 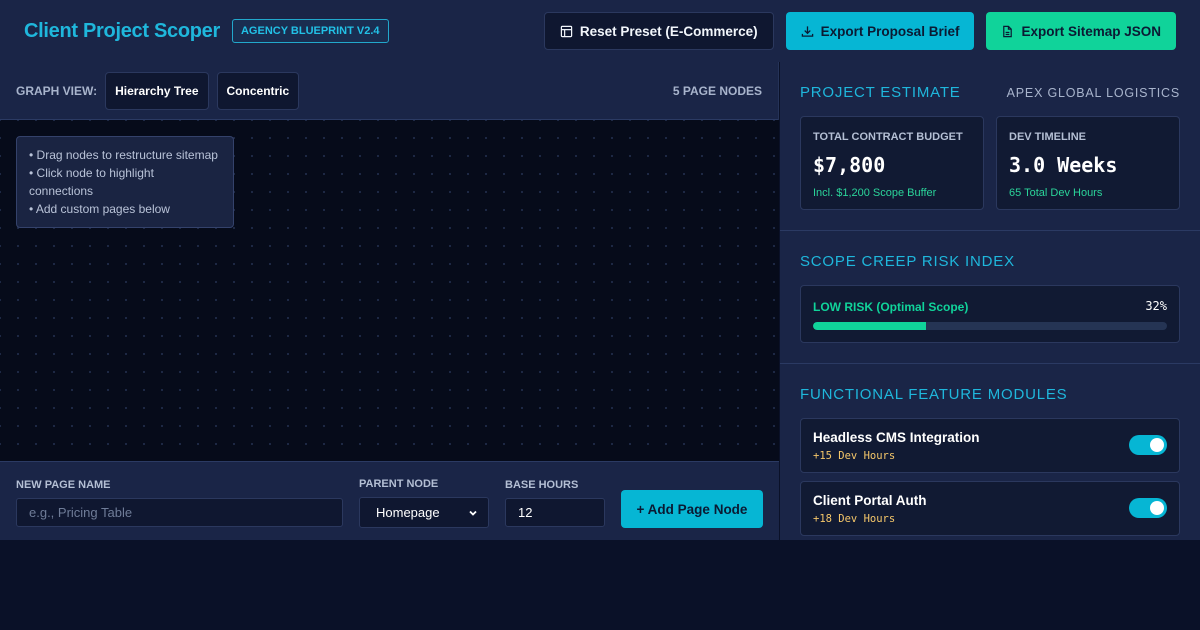 I want to click on risk-card: LOW RISK (Optimal Scope) 32%, so click(x=990, y=314).